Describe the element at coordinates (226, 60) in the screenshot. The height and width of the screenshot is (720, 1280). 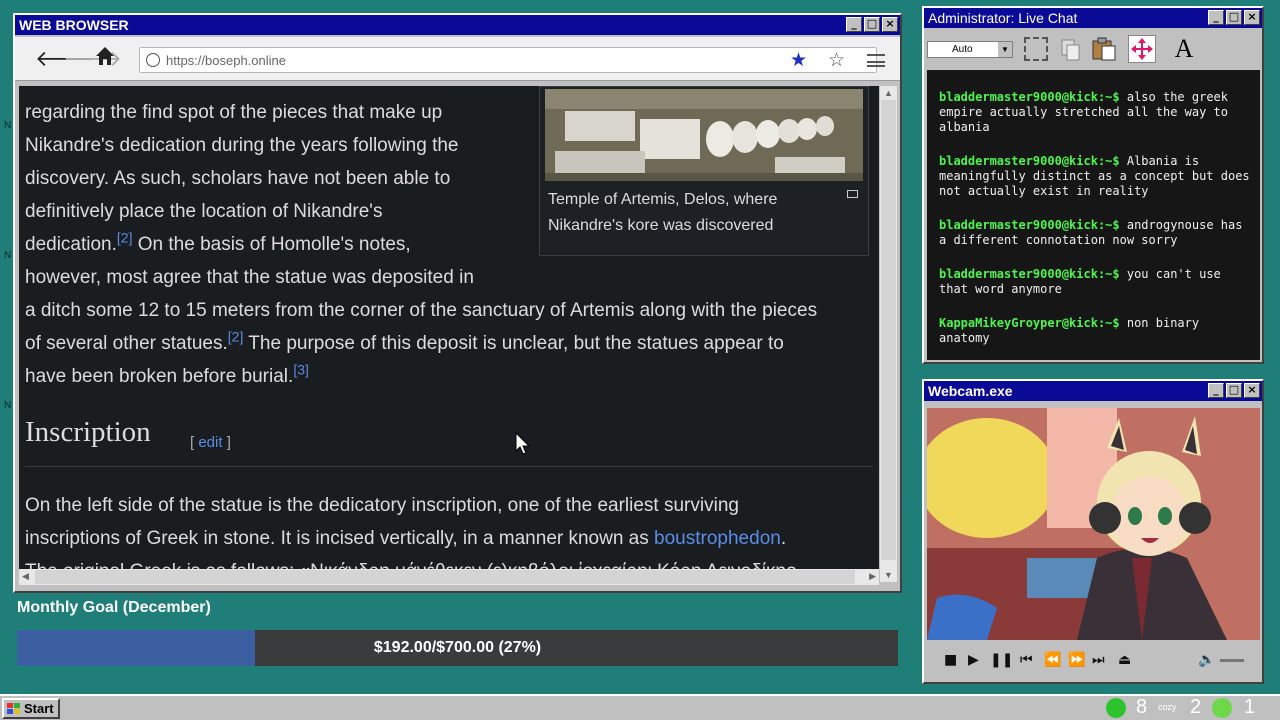
I see `url-text: https://boseph.online` at that location.